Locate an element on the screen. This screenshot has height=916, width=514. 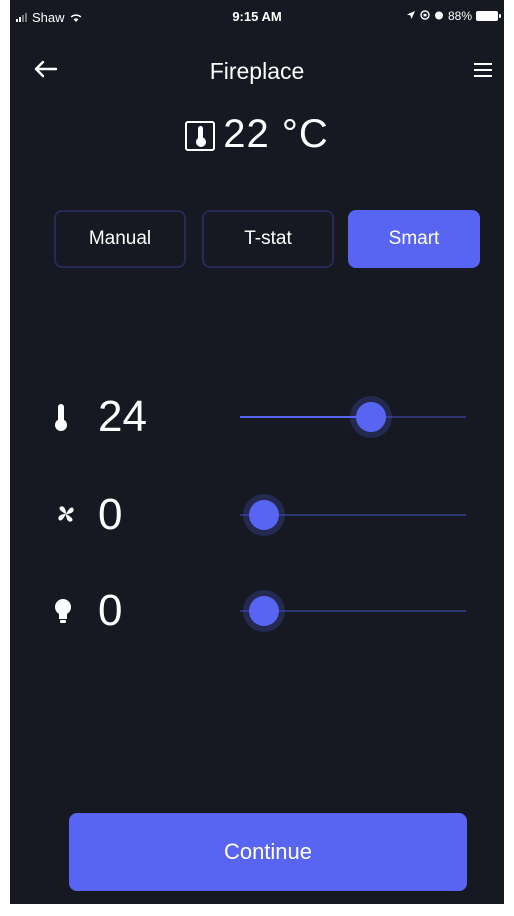
status-bar: Shaw 9:15 AM 88% is located at coordinates (257, 17).